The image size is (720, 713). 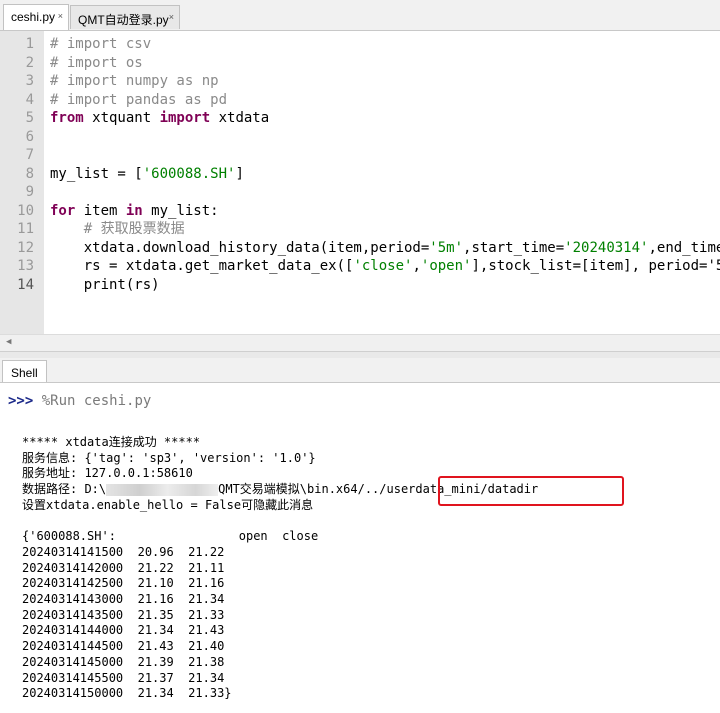 What do you see at coordinates (302, 489) in the screenshot?
I see `path-middle: QMT交易端模拟\bin.x64/../` at bounding box center [302, 489].